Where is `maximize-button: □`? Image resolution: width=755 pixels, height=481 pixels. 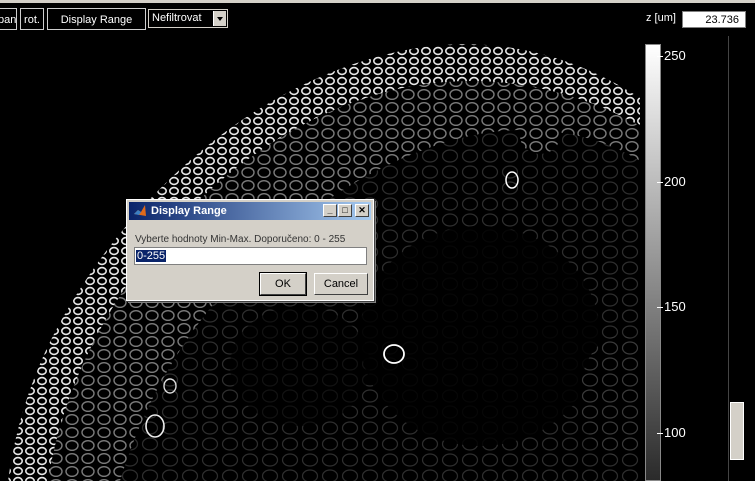
maximize-button: □ is located at coordinates (345, 210).